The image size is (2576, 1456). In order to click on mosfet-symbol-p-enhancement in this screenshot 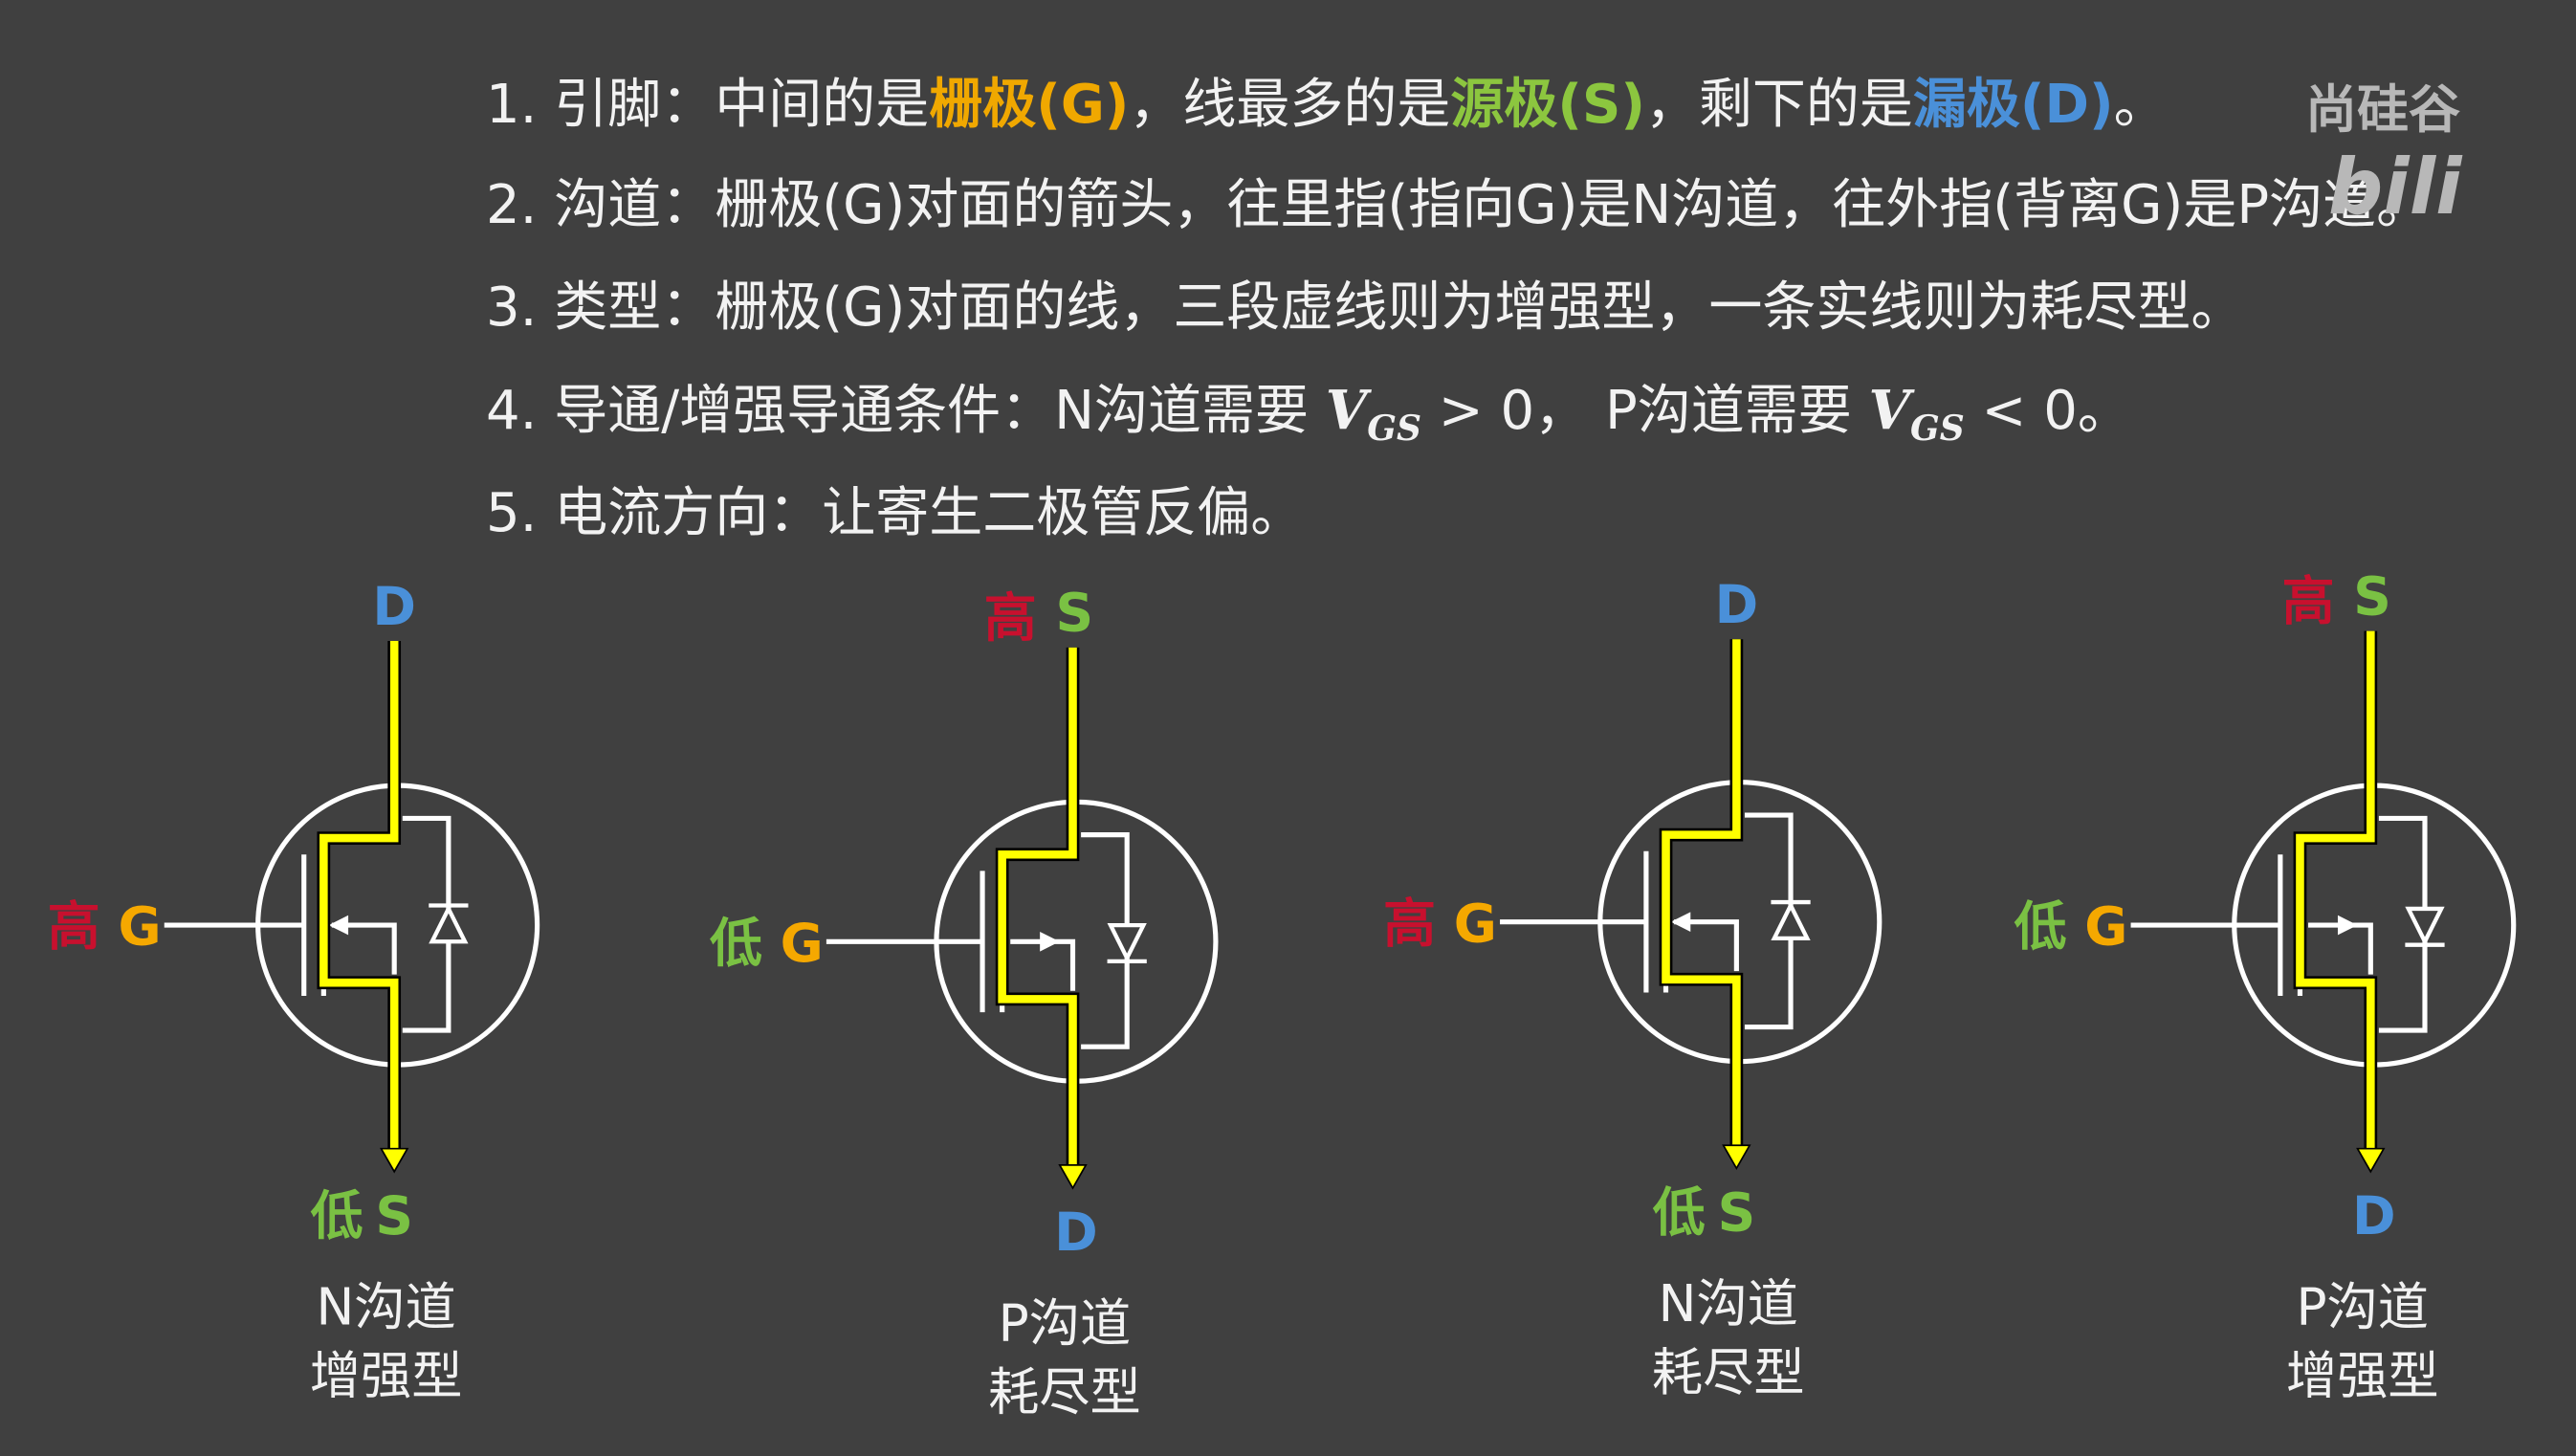, I will do `click(2323, 902)`.